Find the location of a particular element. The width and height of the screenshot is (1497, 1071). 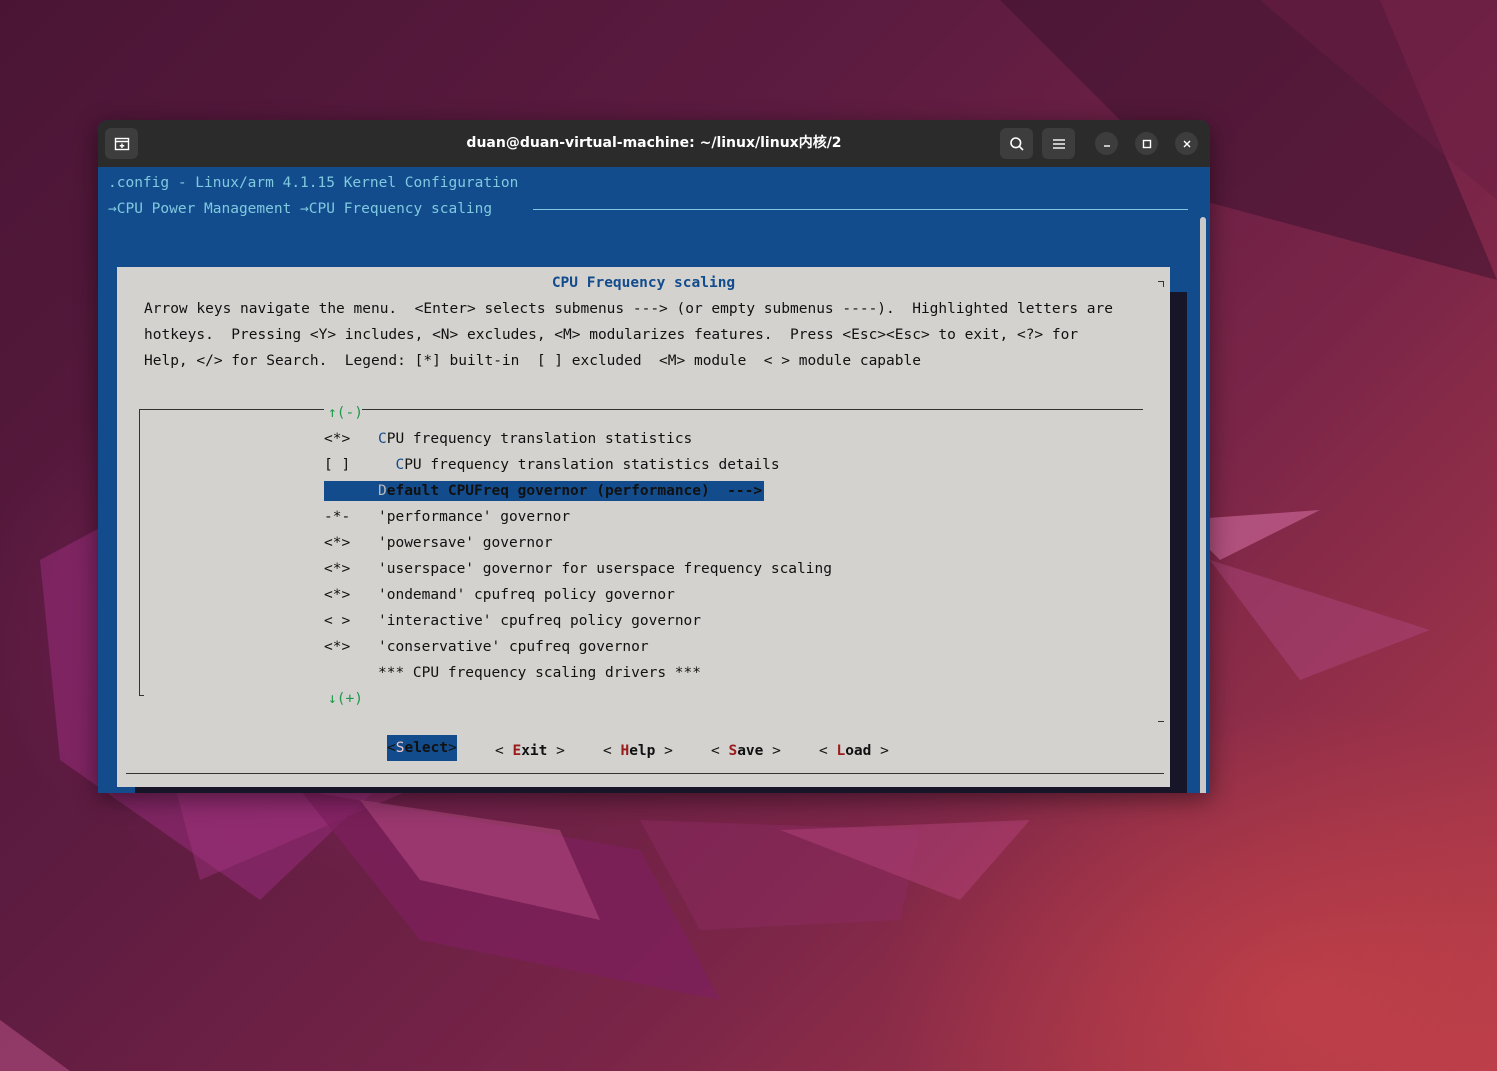

minimize-button is located at coordinates (1106, 143).